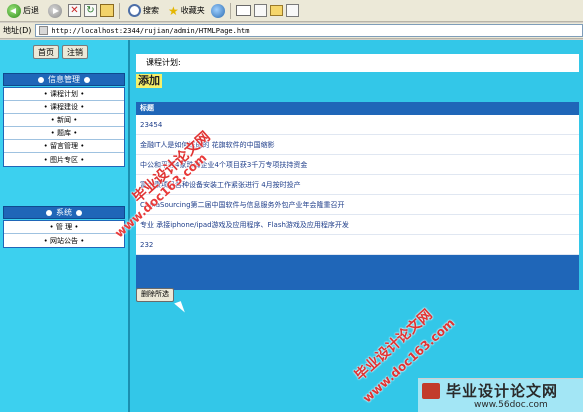 The width and height of the screenshot is (583, 412). What do you see at coordinates (147, 108) in the screenshot?
I see `table-header-title: 标题` at bounding box center [147, 108].